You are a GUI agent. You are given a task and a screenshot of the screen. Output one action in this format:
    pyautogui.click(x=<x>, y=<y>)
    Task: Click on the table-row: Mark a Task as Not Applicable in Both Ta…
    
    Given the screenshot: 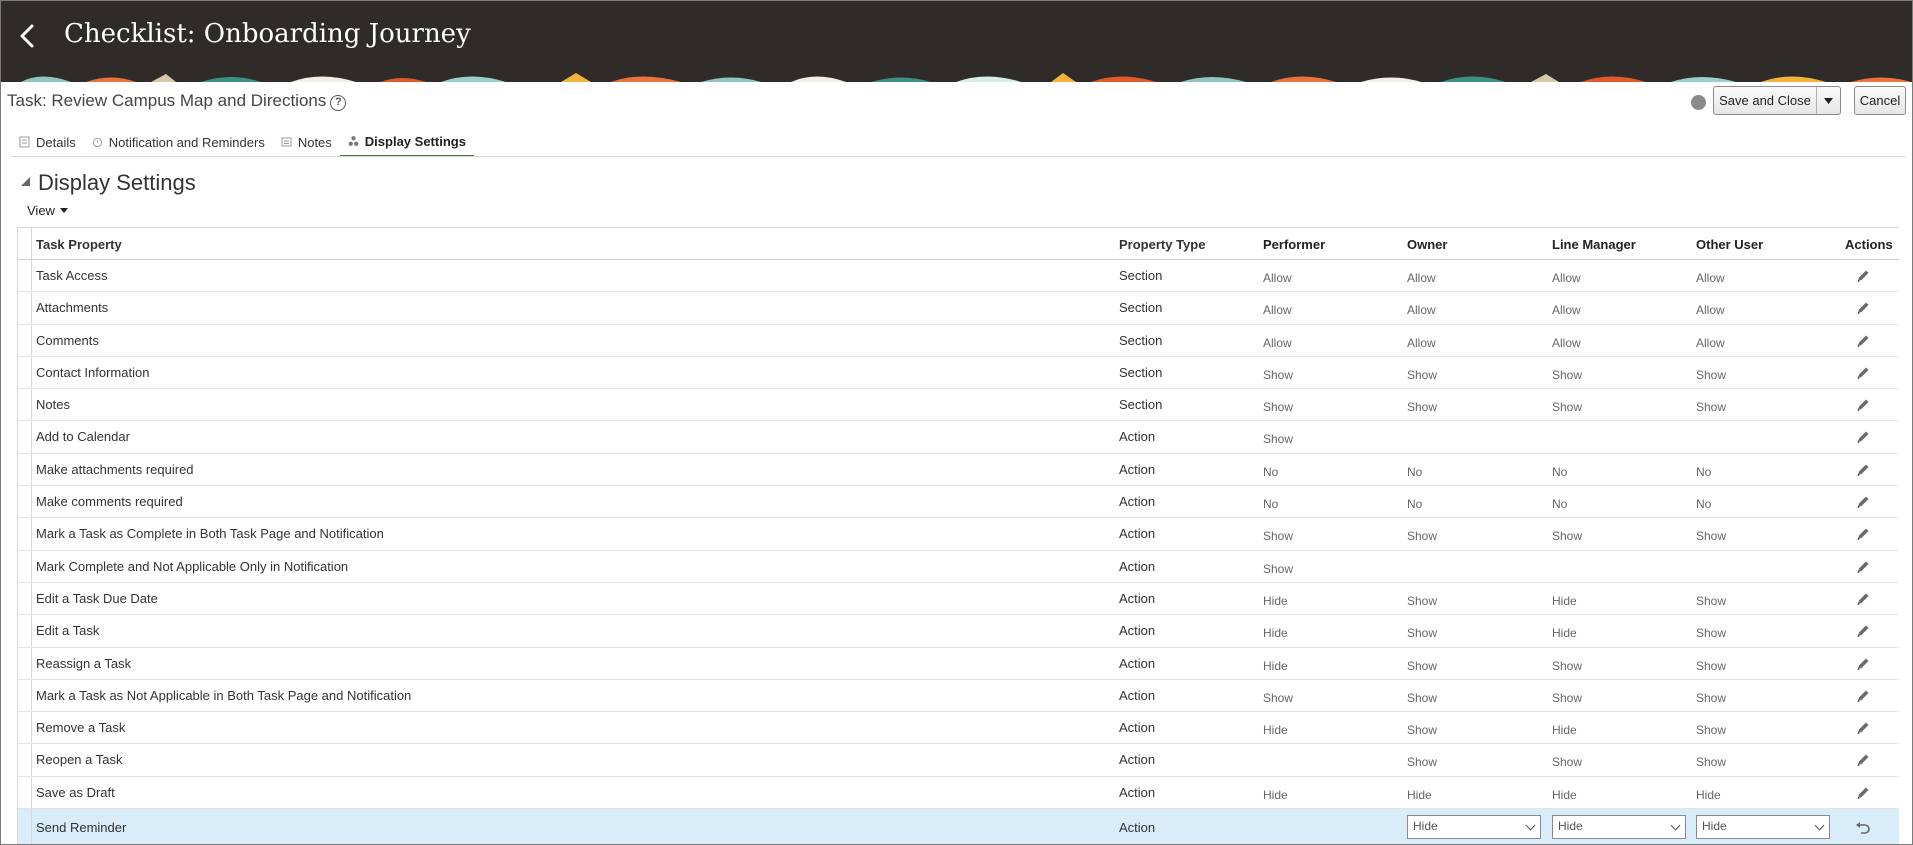 What is the action you would take?
    pyautogui.click(x=958, y=696)
    